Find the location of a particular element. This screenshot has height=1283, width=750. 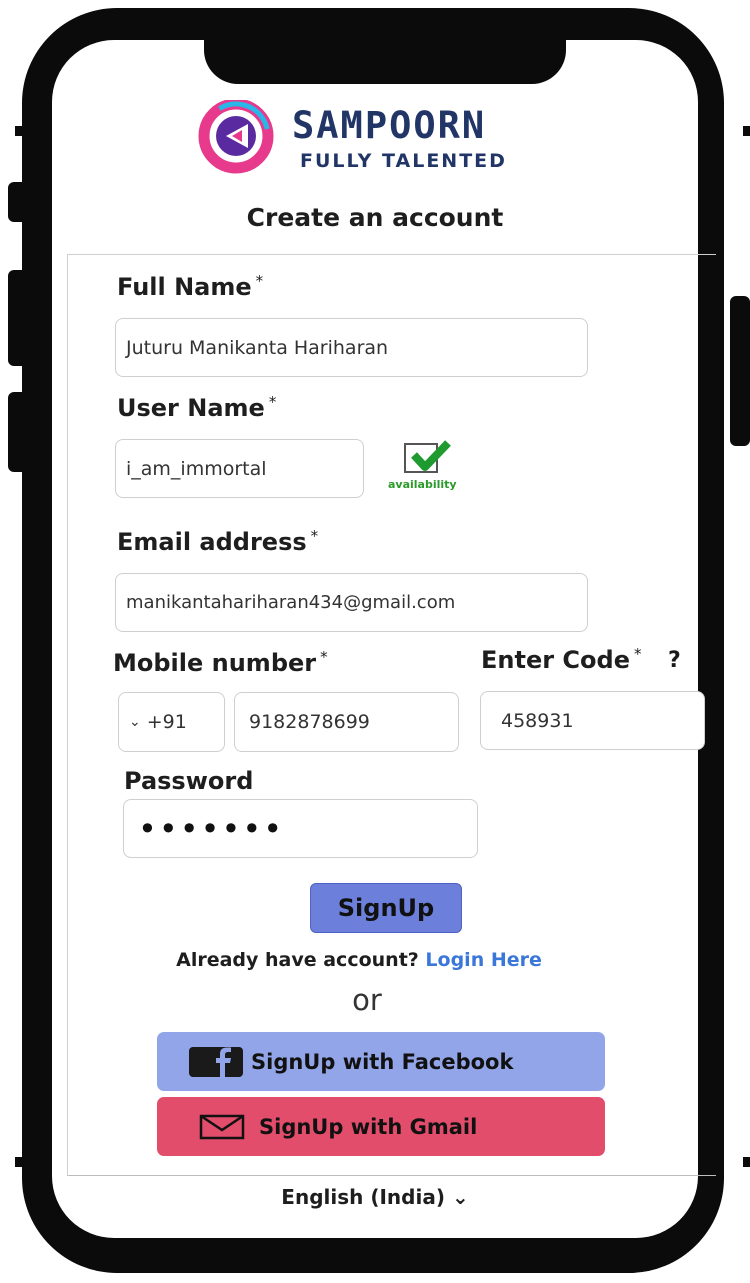

availability-label: availability is located at coordinates (422, 484).